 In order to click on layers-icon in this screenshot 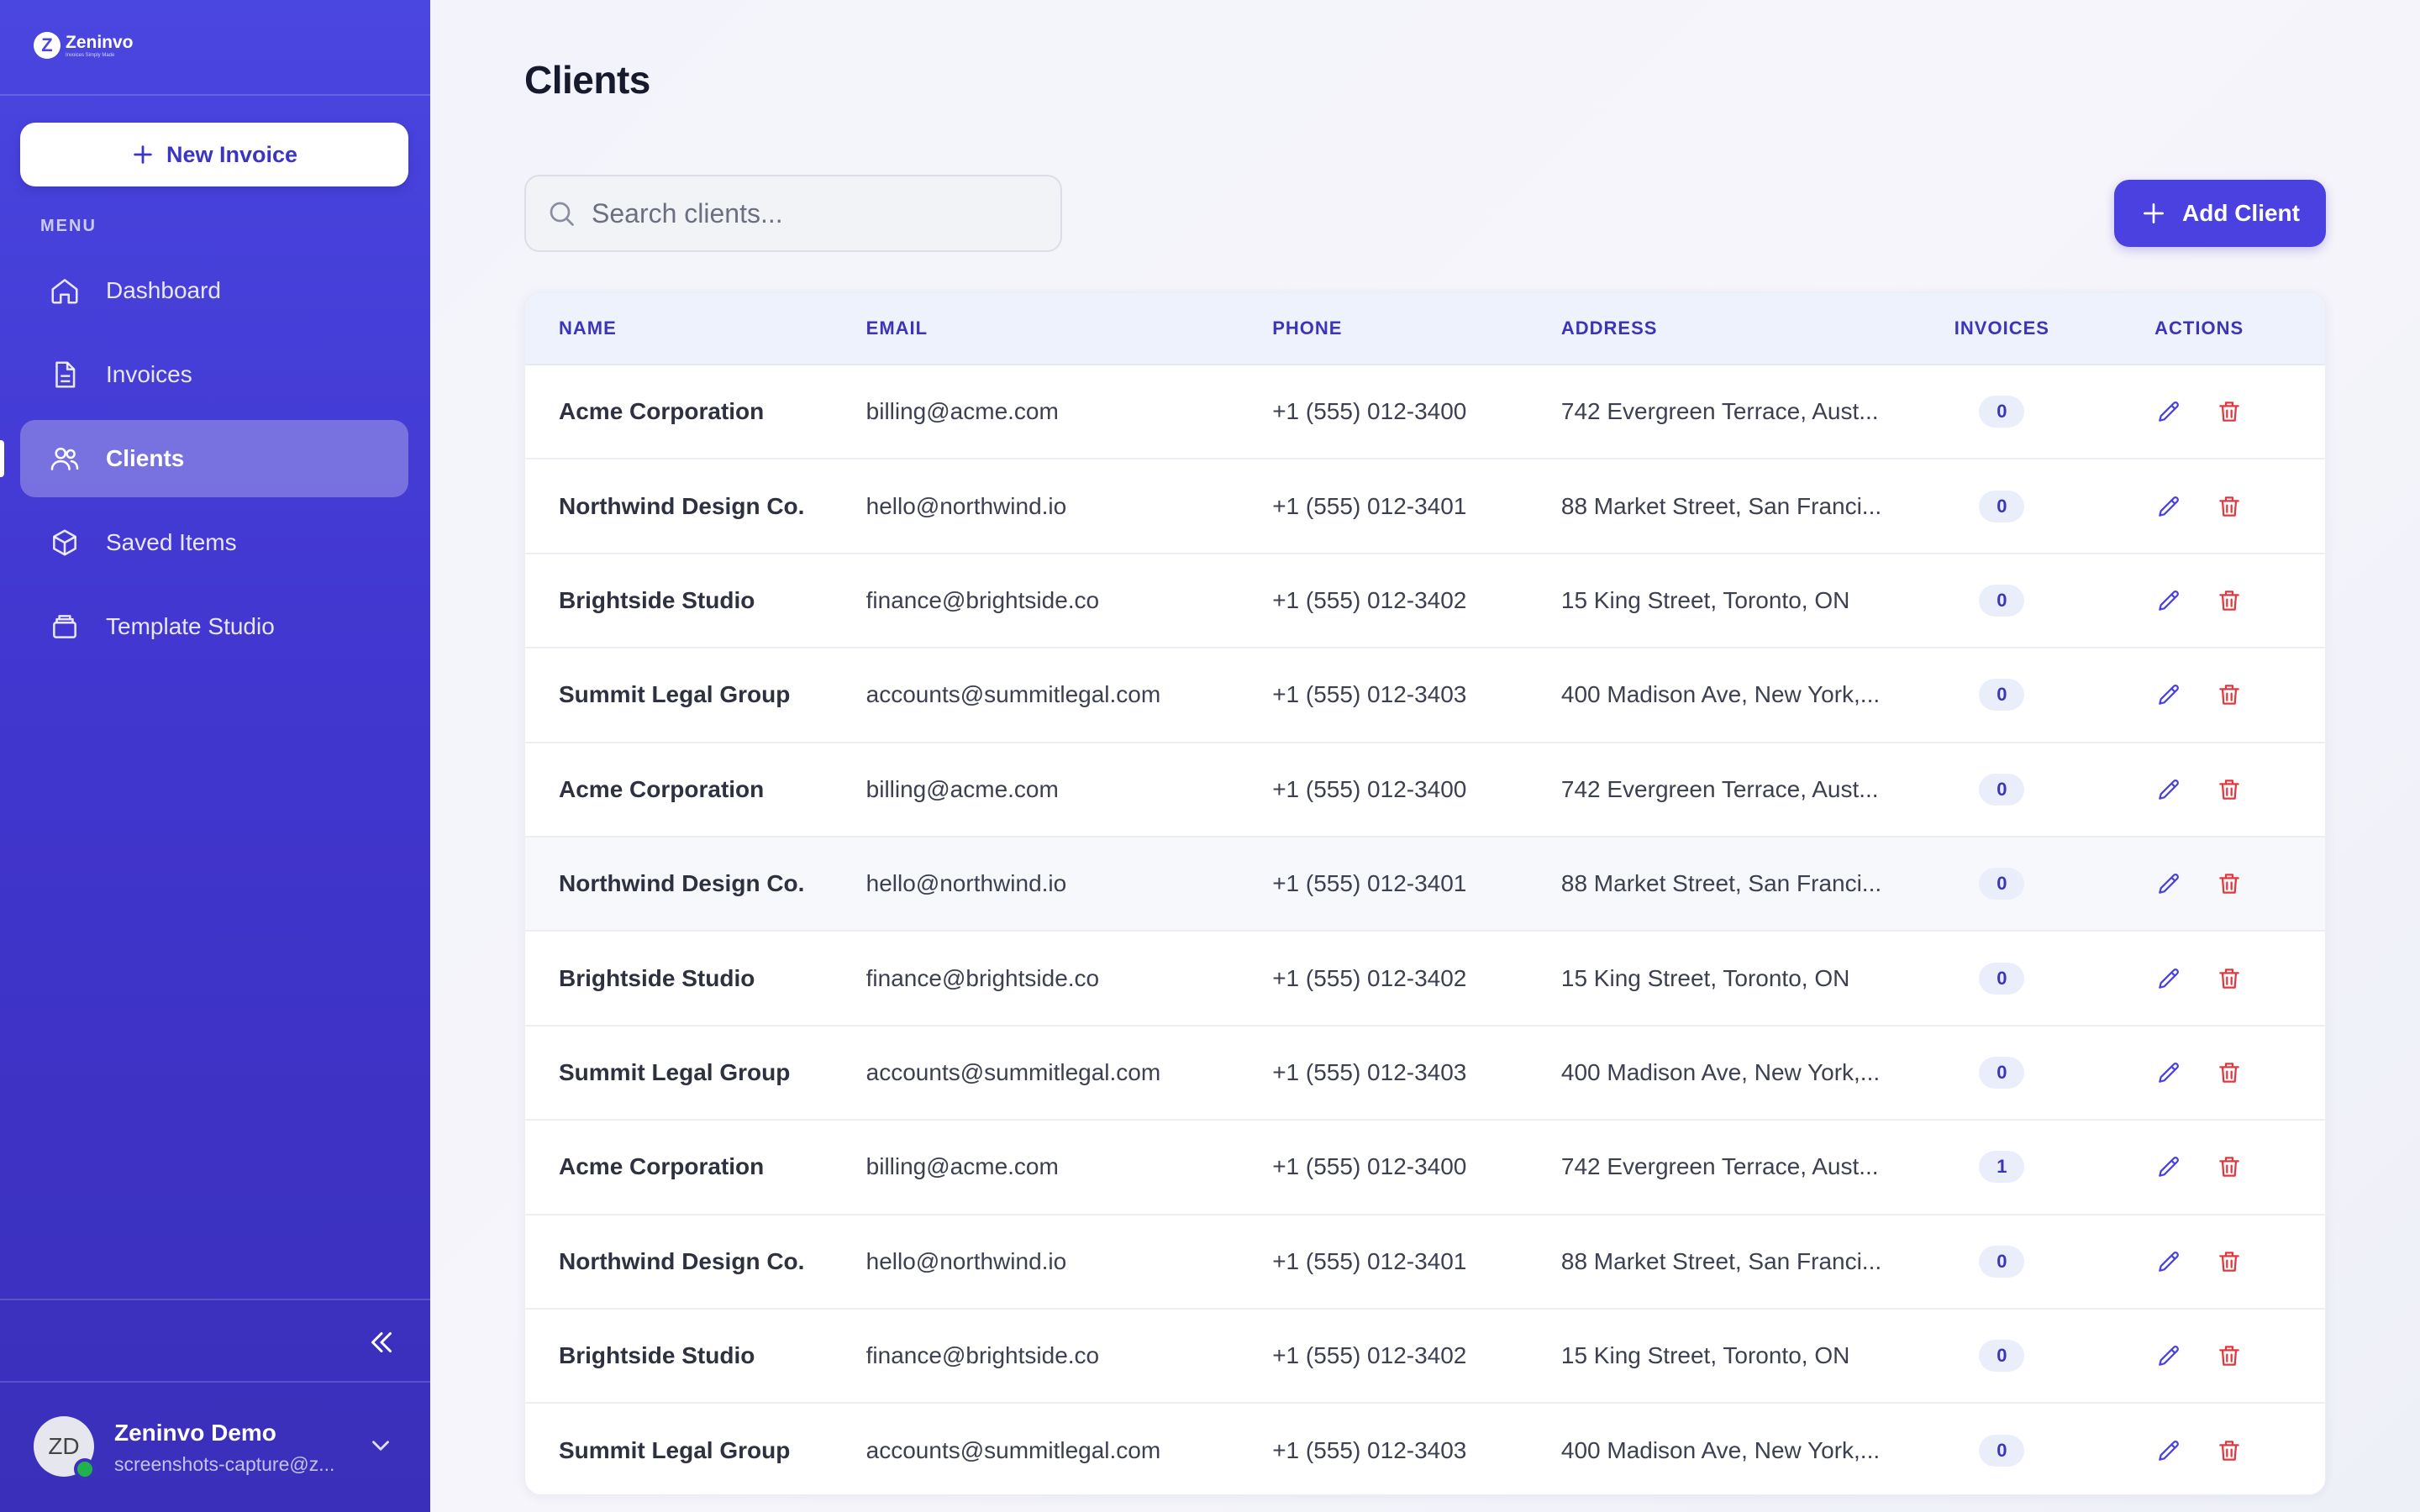, I will do `click(64, 626)`.